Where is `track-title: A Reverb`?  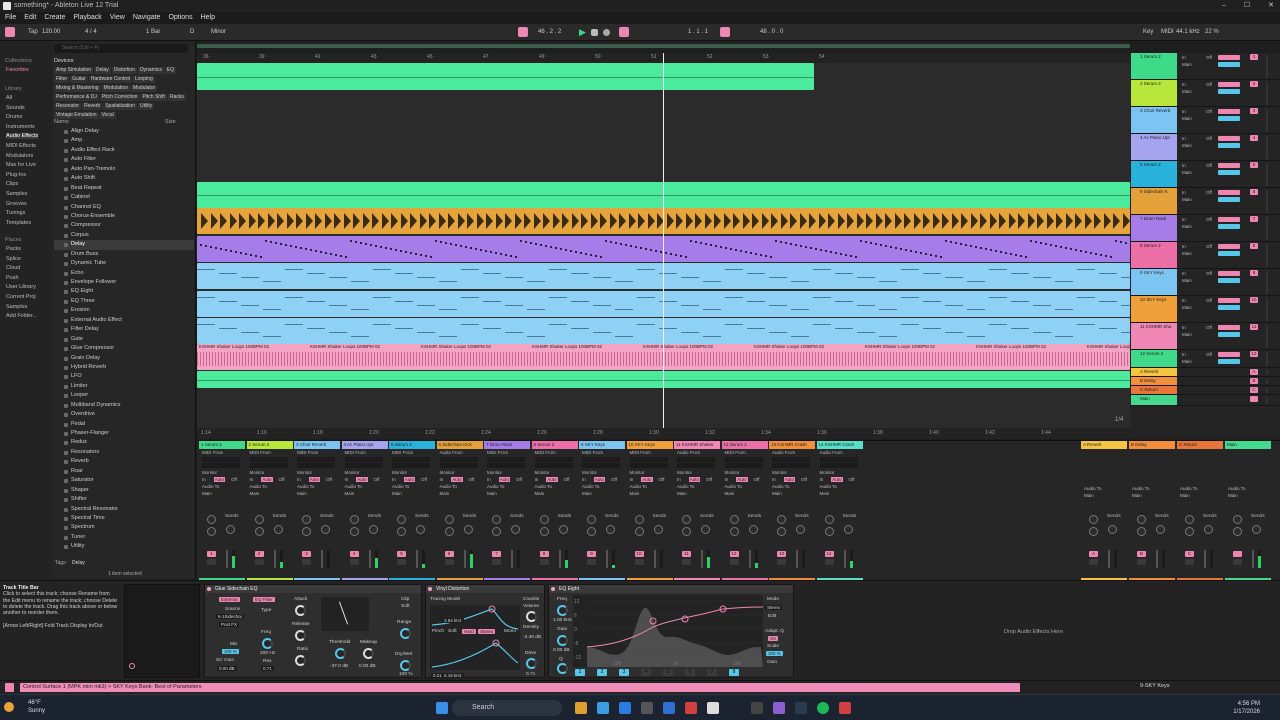
track-title: A Reverb is located at coordinates (1154, 372).